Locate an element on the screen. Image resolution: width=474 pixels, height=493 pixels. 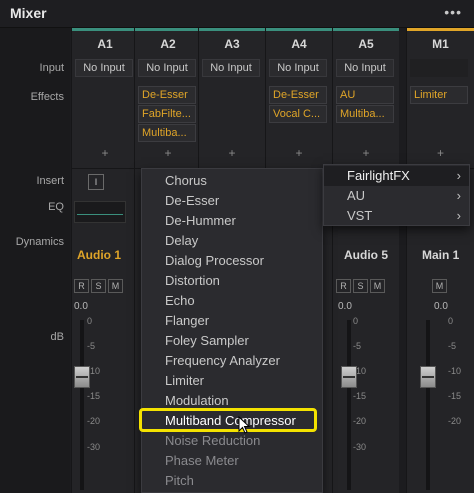
row-labels-column: Input Effects Insert EQ Dynamics dB is located at coordinates (35, 260).